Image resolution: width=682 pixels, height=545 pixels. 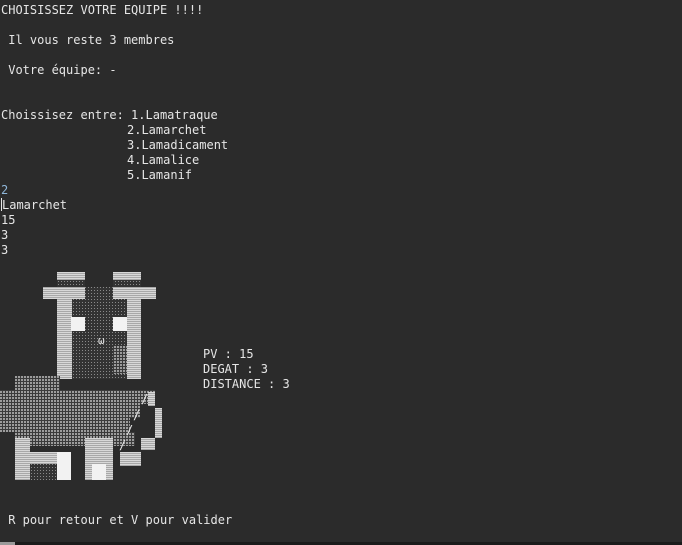 I want to click on selected-name-line: Lamarchet, so click(x=34, y=205).